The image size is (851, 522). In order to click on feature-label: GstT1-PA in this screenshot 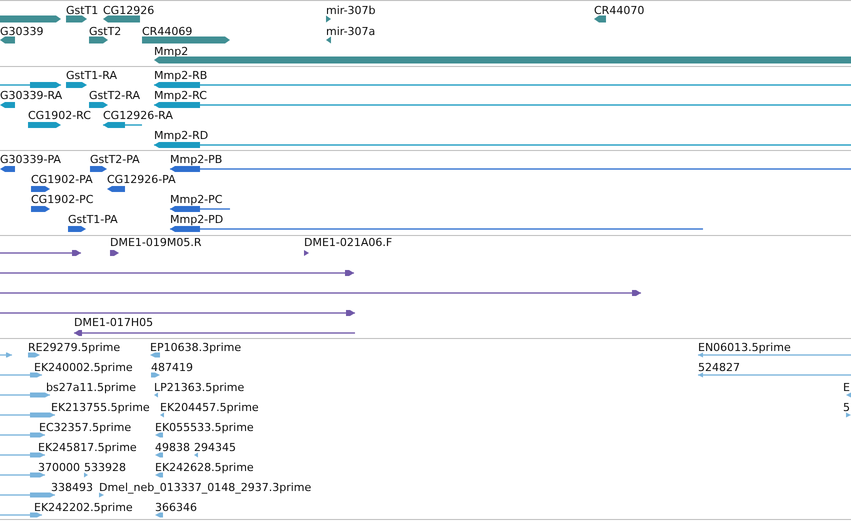, I will do `click(93, 219)`.